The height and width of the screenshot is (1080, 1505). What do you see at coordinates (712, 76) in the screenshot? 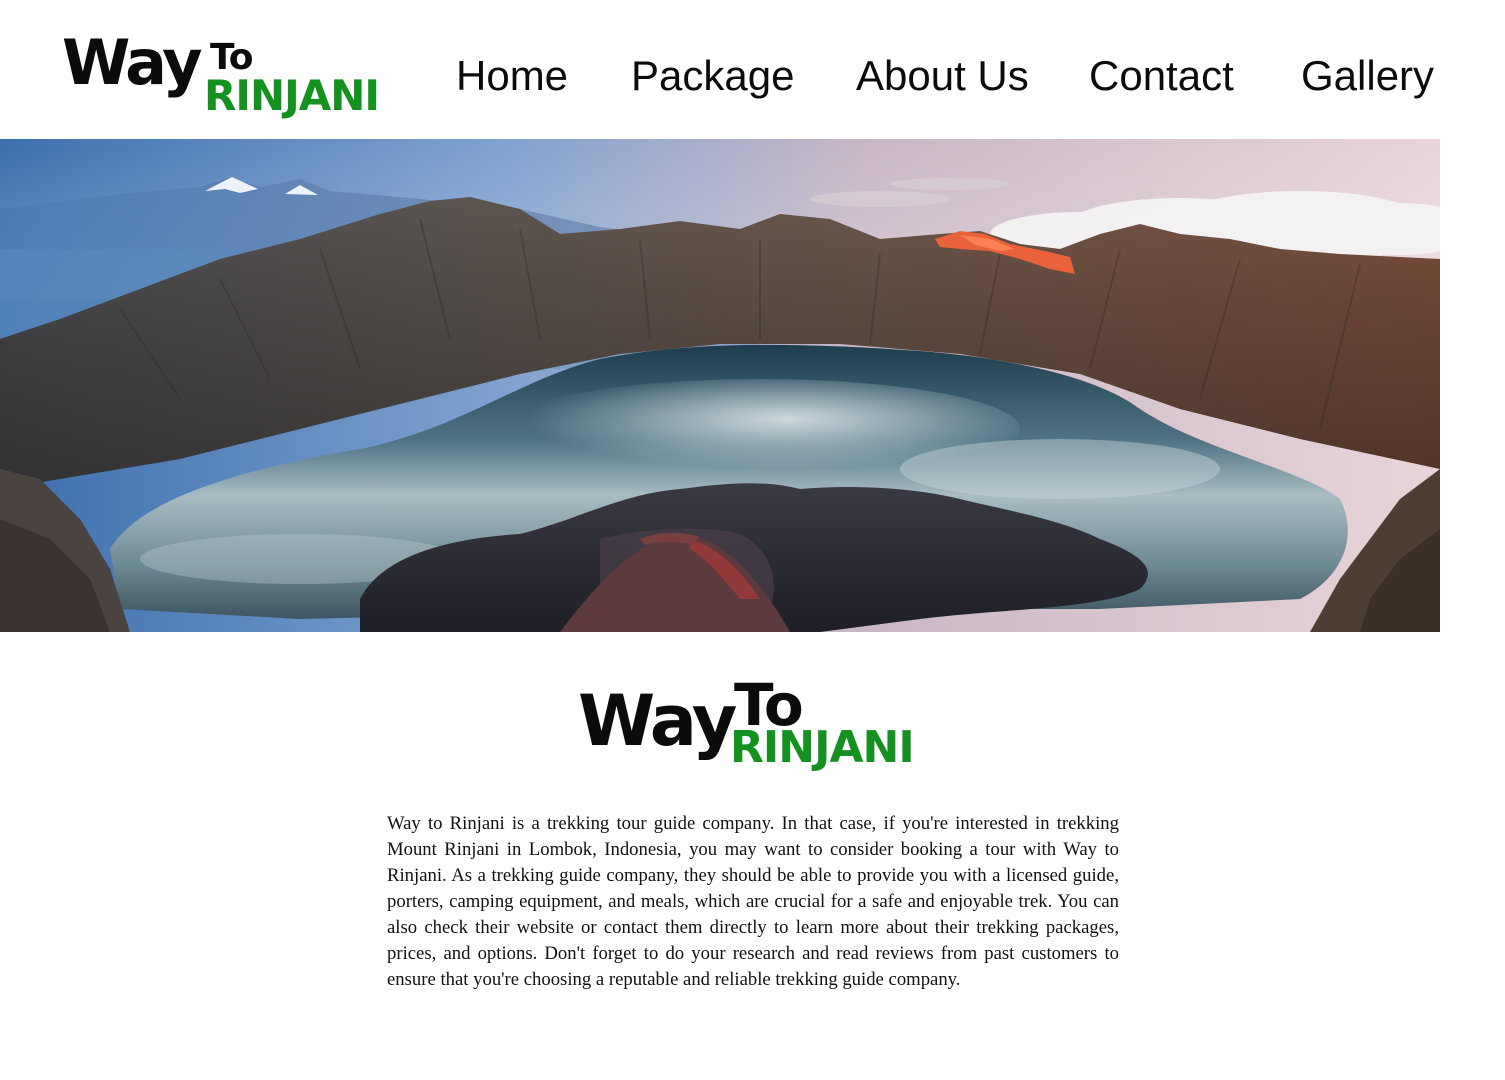
I see `nav-package: Package` at bounding box center [712, 76].